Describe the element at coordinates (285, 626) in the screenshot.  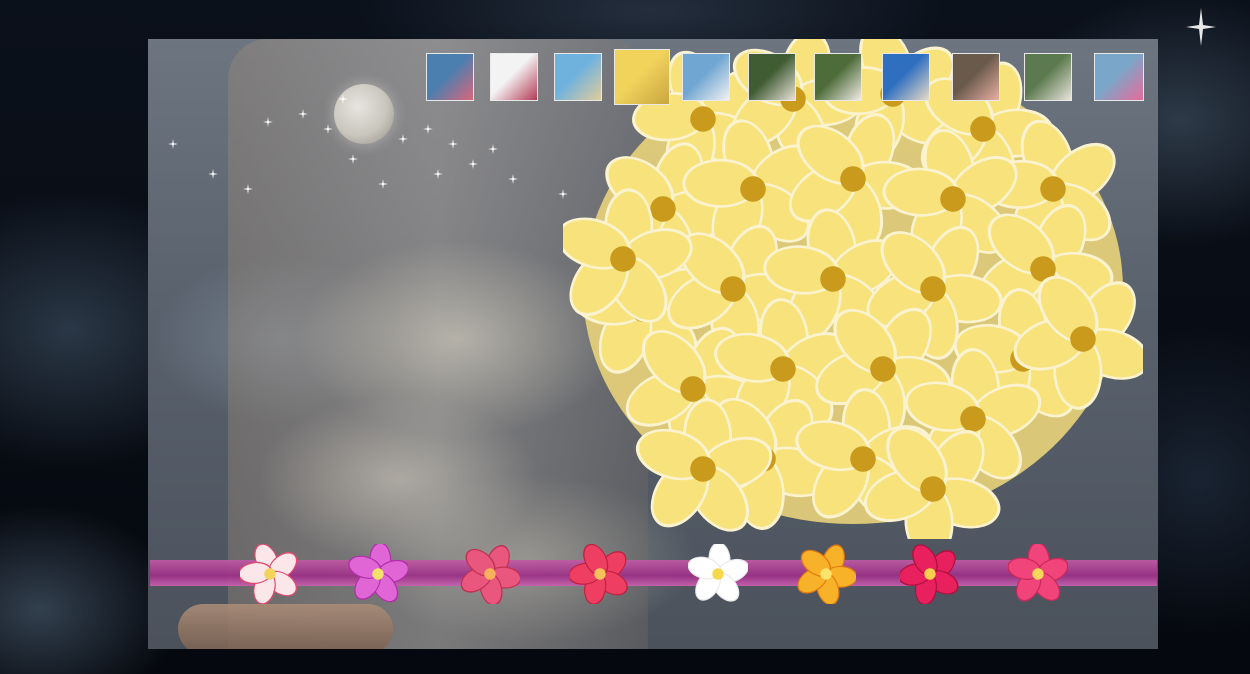
I see `hand-background` at that location.